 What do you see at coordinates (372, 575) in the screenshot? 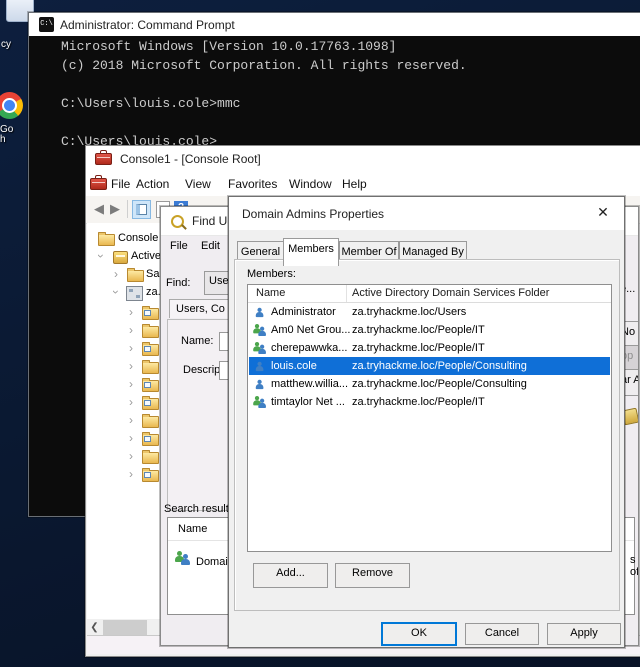
I see `remove-button: Remove` at bounding box center [372, 575].